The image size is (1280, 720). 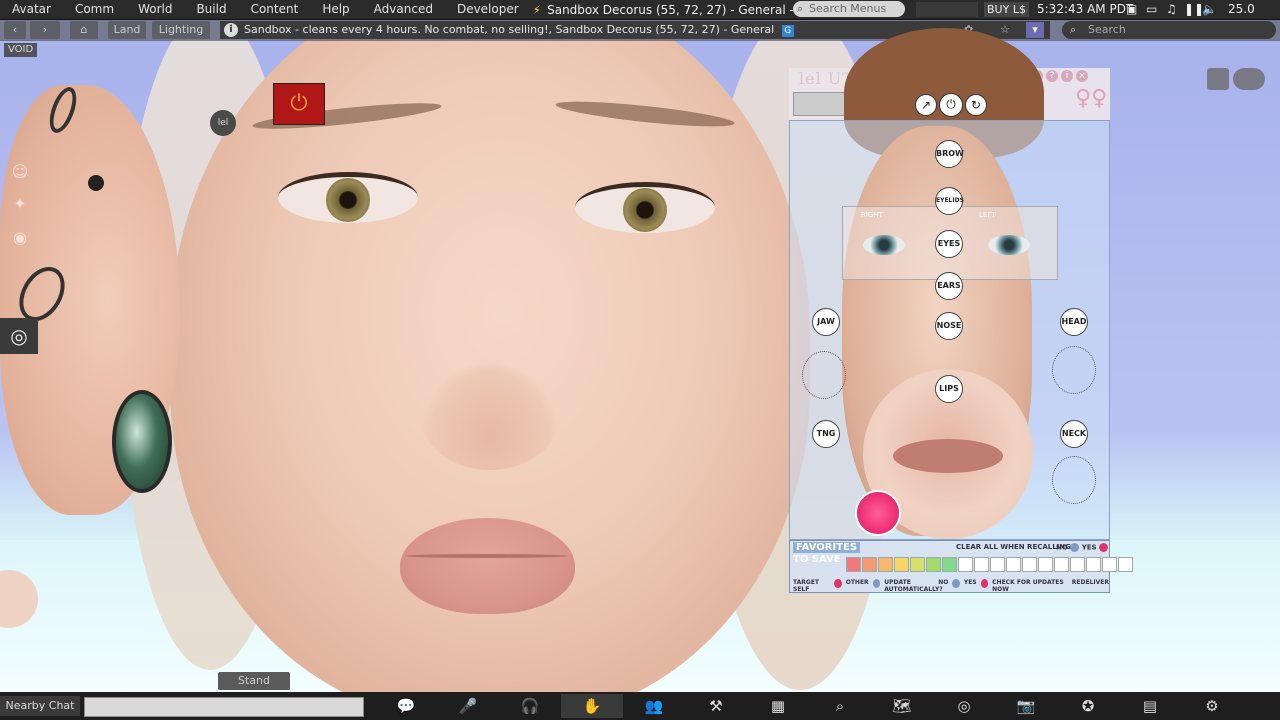 What do you see at coordinates (403, 9) in the screenshot?
I see `menu-advanced: Advanced` at bounding box center [403, 9].